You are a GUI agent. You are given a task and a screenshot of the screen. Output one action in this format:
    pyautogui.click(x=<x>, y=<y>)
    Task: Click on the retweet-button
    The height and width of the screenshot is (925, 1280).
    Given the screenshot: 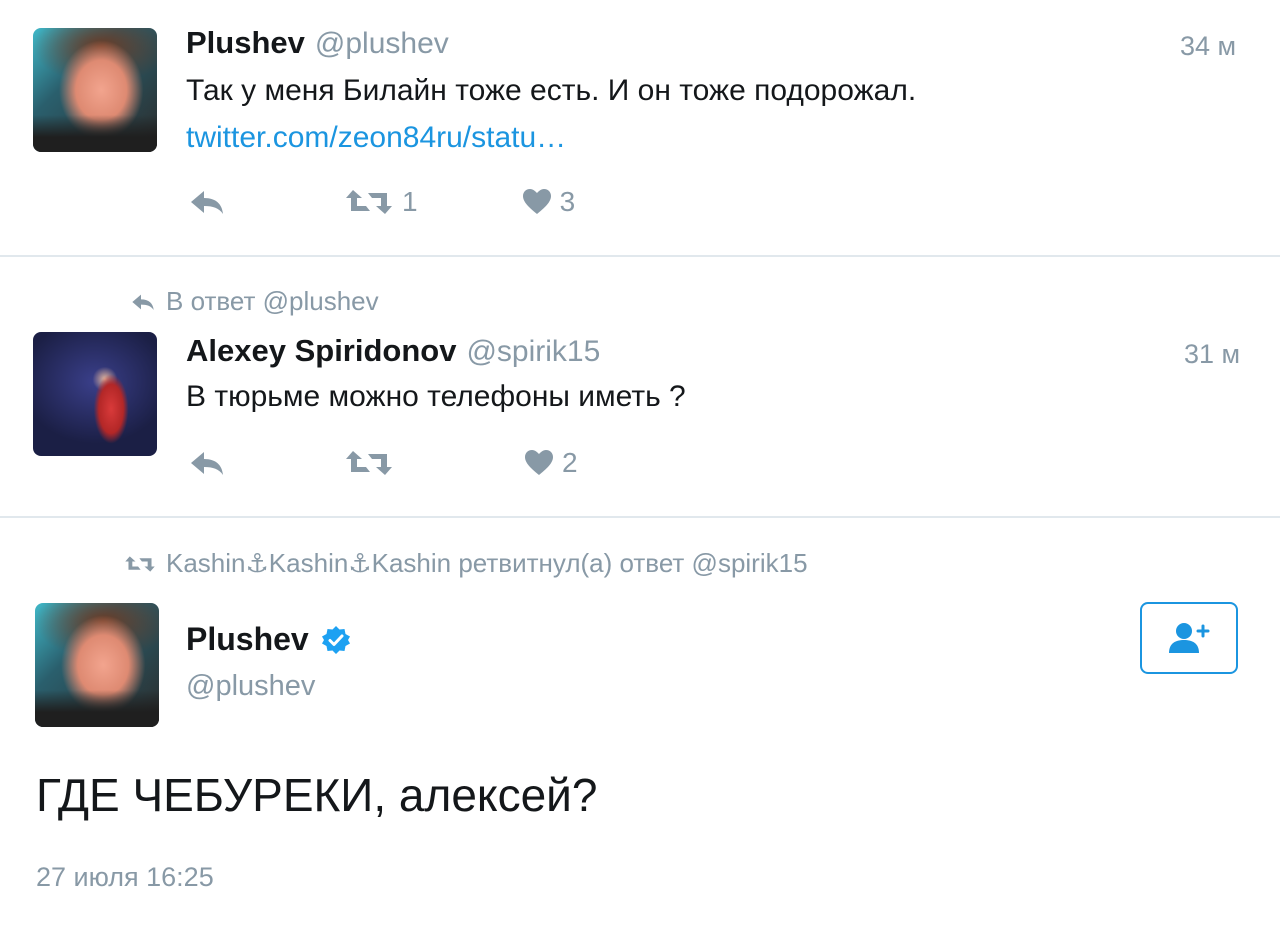 What is the action you would take?
    pyautogui.click(x=369, y=463)
    